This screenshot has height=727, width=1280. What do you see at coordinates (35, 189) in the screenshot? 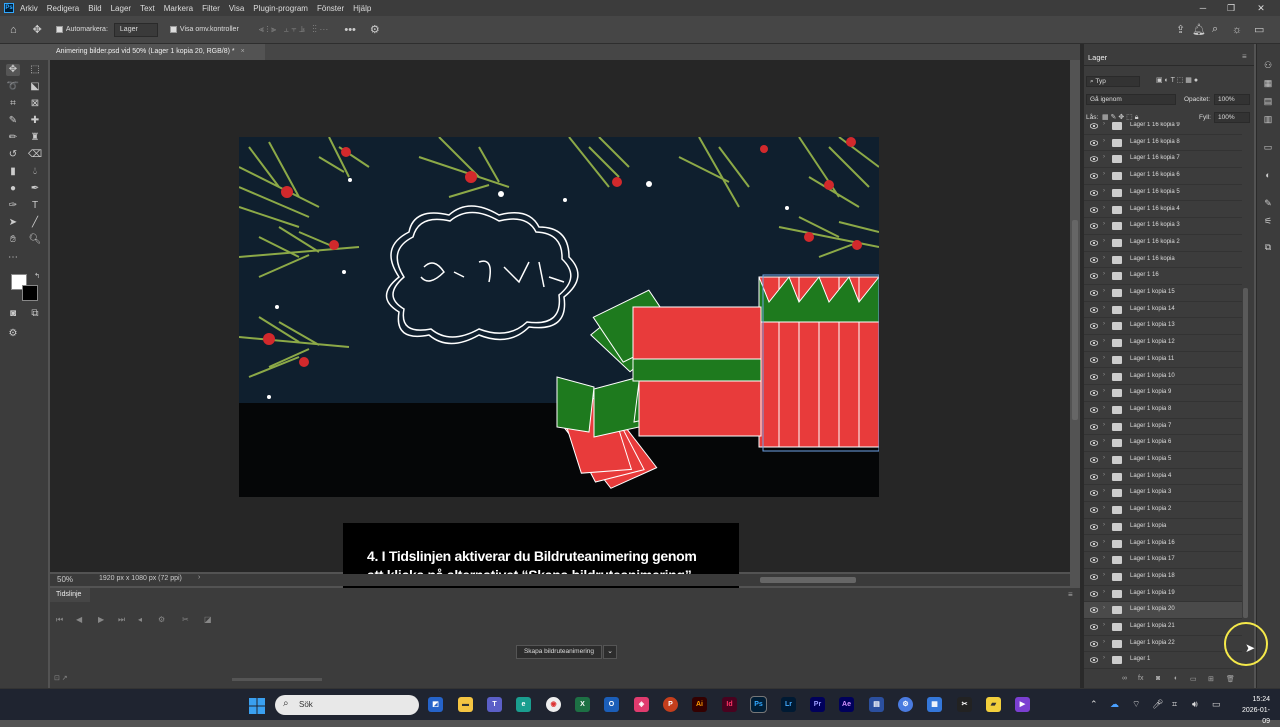
I see `pen-tool-icon: ✒` at bounding box center [35, 189].